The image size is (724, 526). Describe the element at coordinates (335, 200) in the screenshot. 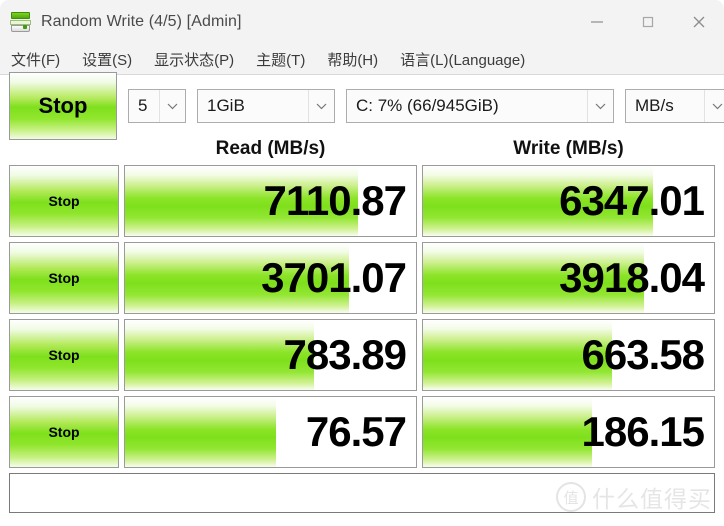

I see `read-score-value-0: 7110.87` at that location.